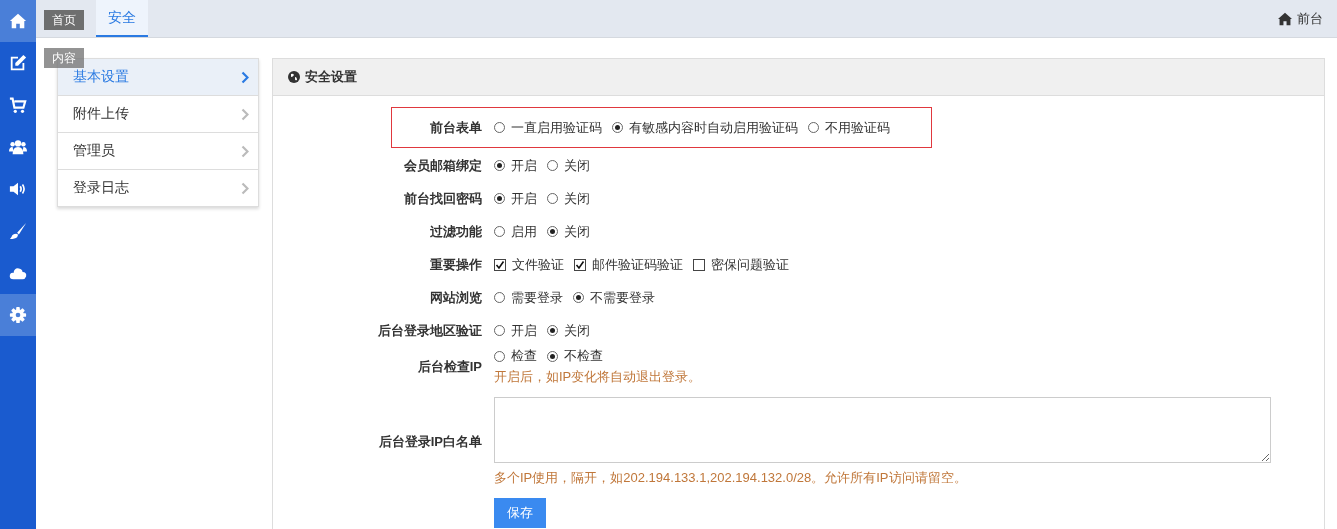  What do you see at coordinates (598, 377) in the screenshot?
I see `hint-text: 开启后，如IP变化将自动退出登录。` at bounding box center [598, 377].